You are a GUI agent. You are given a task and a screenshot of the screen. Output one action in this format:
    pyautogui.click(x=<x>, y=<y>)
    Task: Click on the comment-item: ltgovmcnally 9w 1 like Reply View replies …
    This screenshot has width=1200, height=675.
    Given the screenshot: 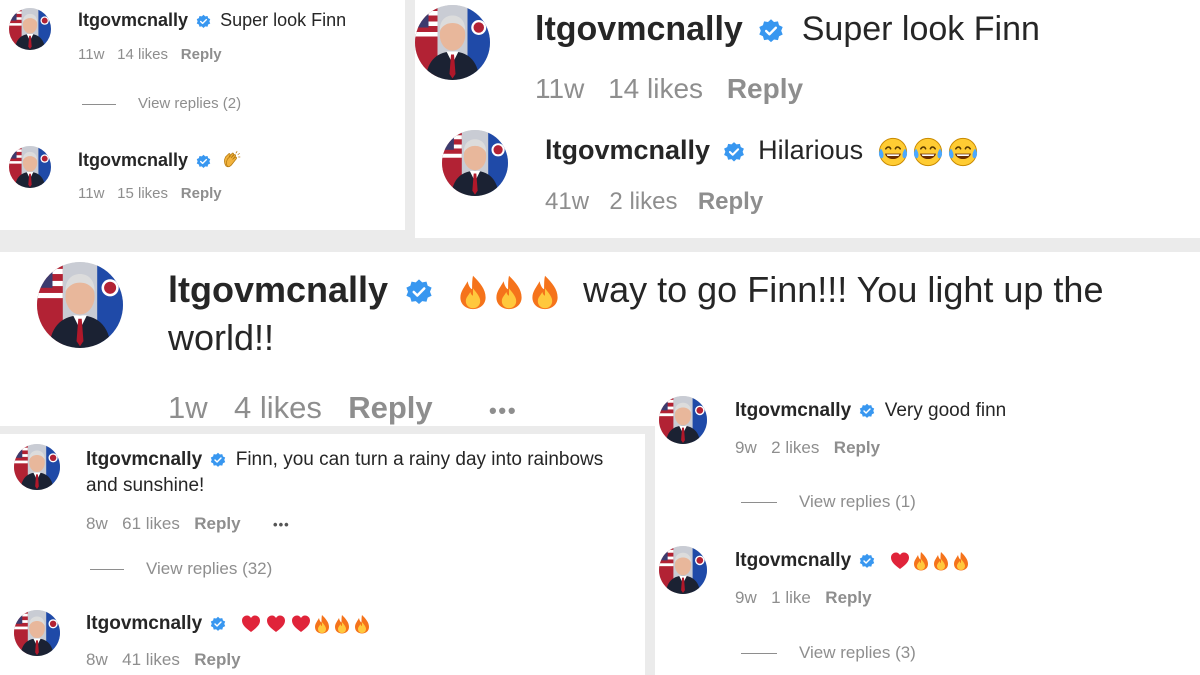 What is the action you would take?
    pyautogui.click(x=927, y=604)
    